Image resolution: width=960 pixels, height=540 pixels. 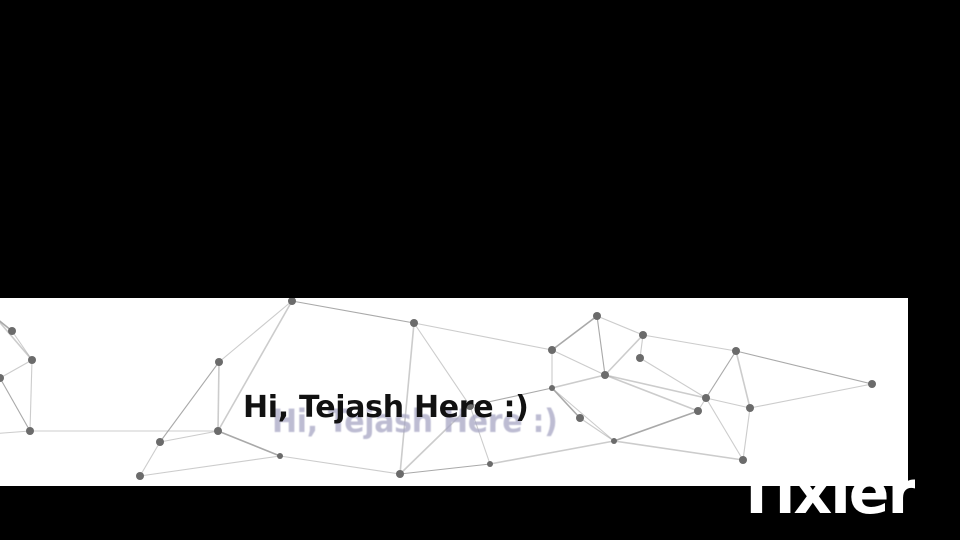 What do you see at coordinates (386, 407) in the screenshot?
I see `greeting-text: Hi, Tejash Here :)` at bounding box center [386, 407].